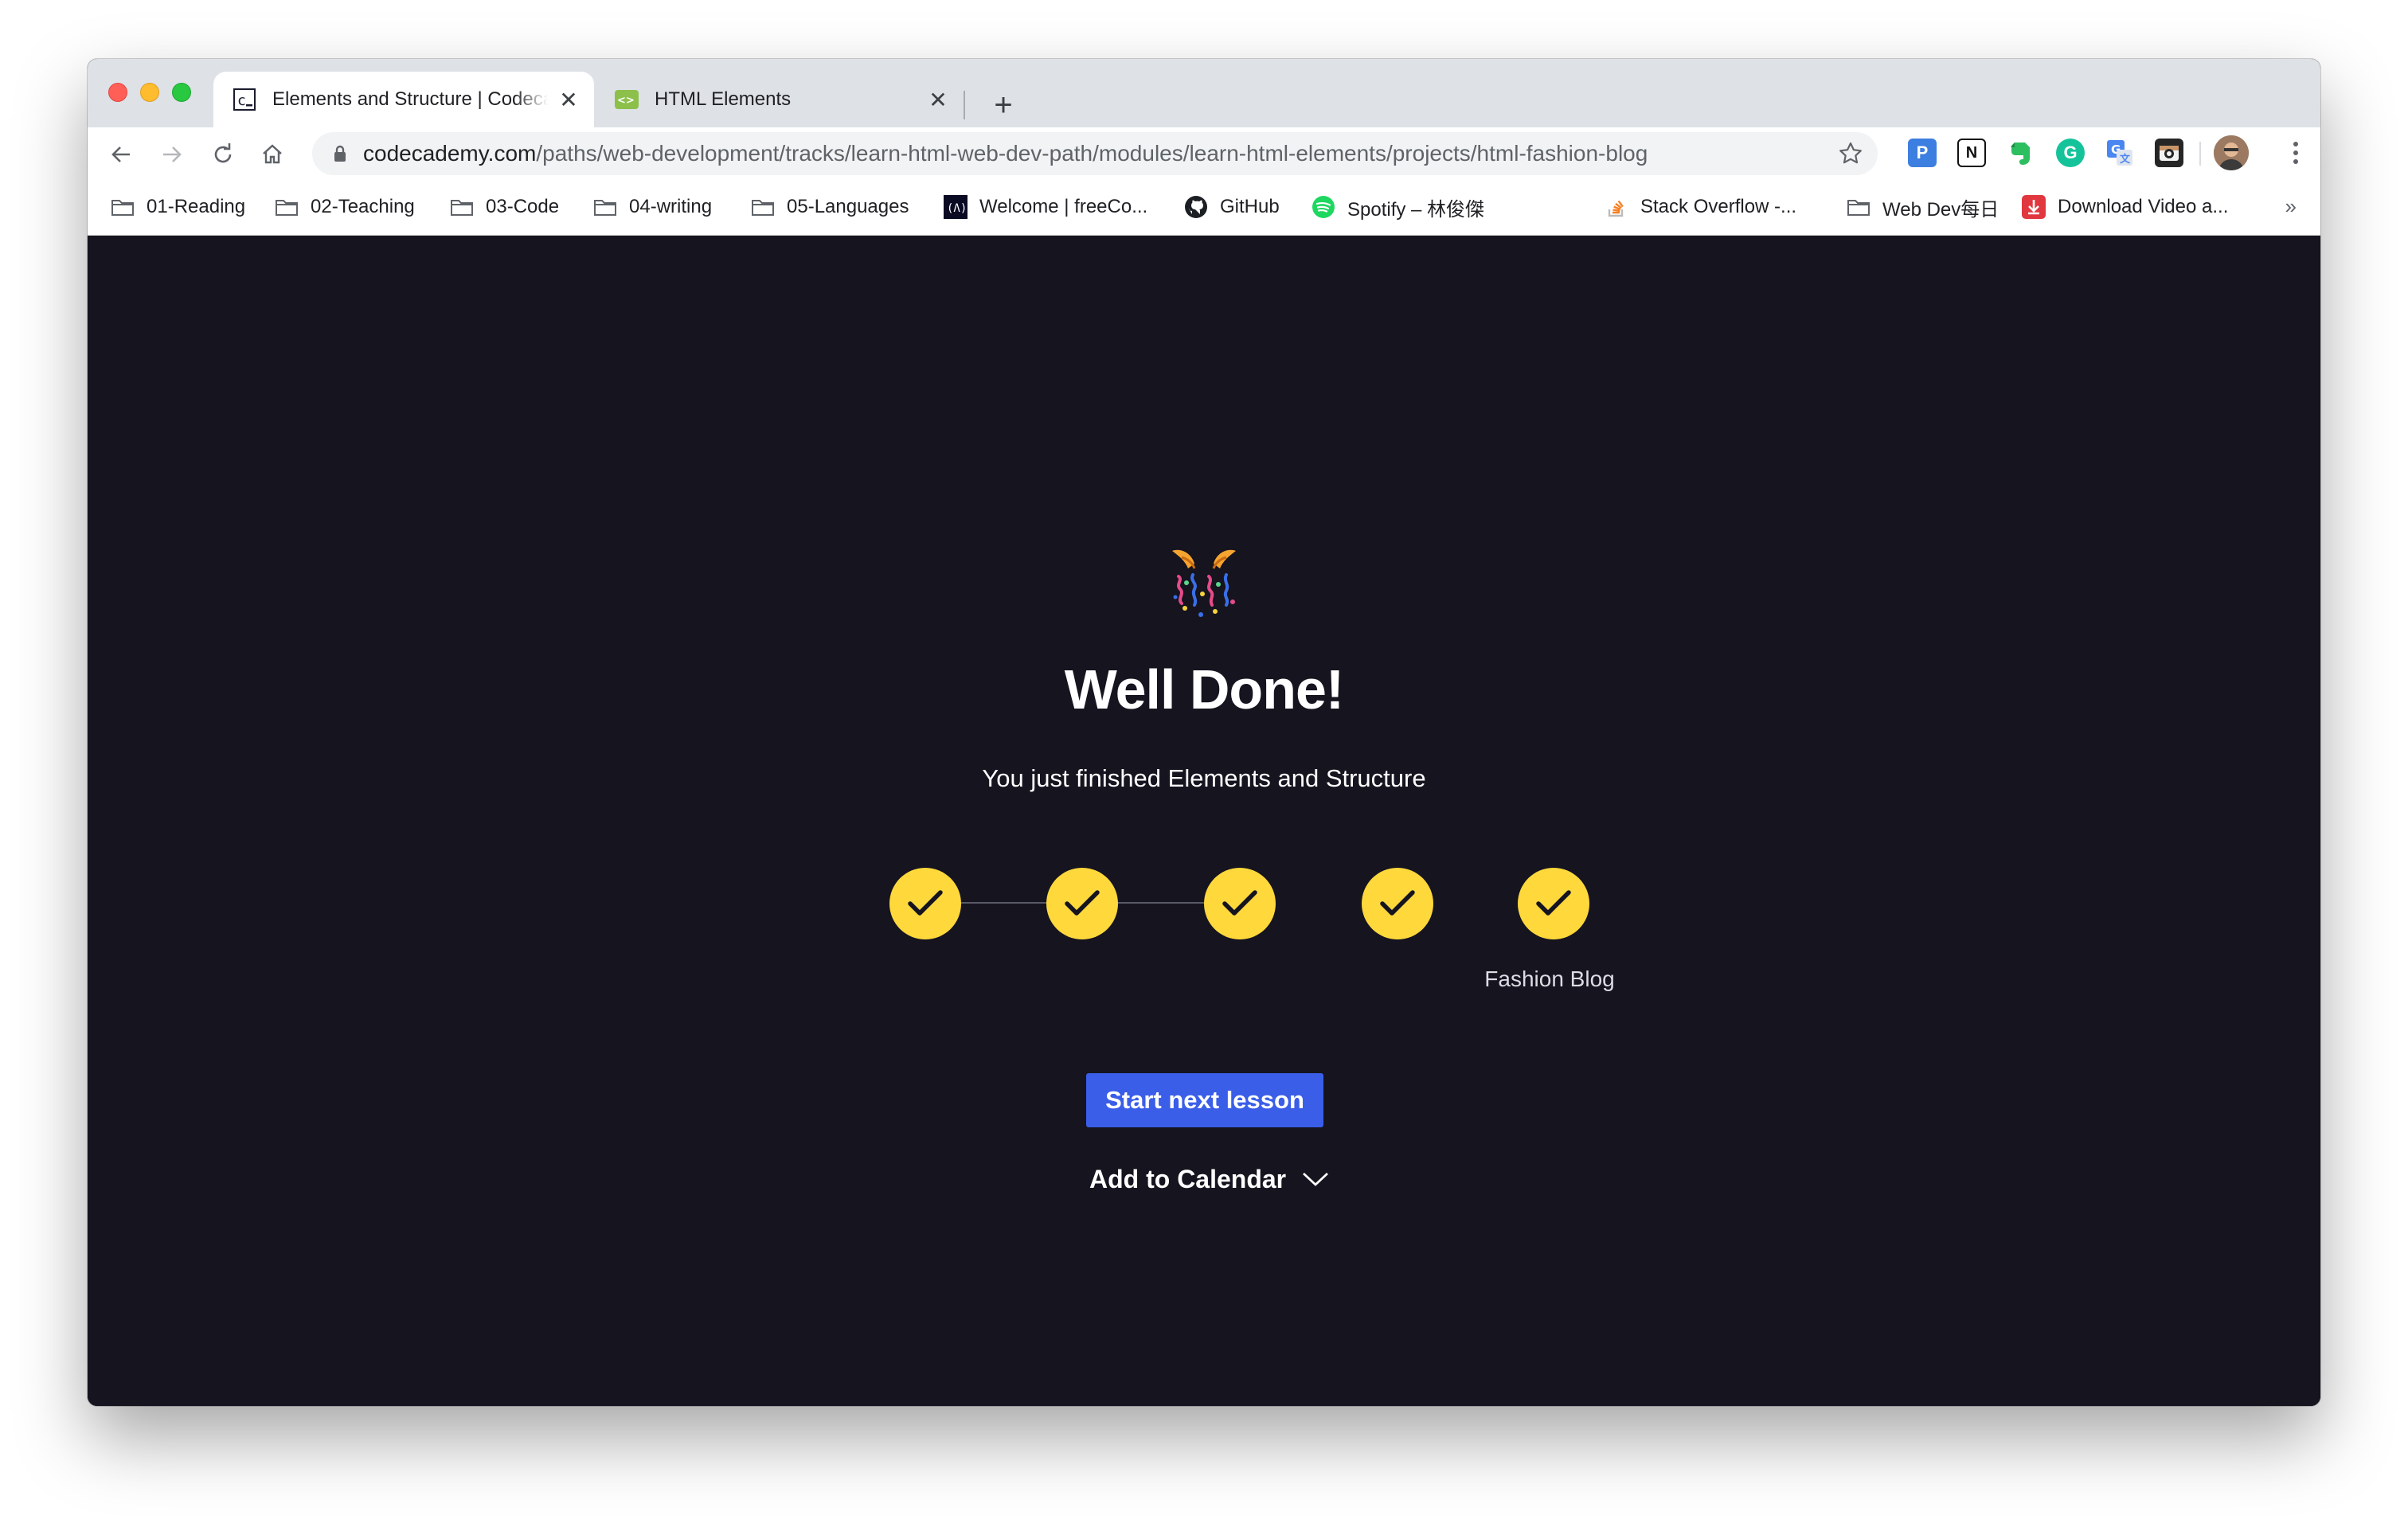 The width and height of the screenshot is (2408, 1523). I want to click on bookmark-web-dev: Web Dev每日, so click(1922, 207).